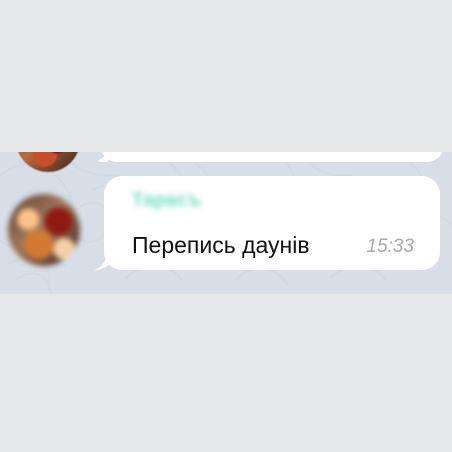  What do you see at coordinates (221, 245) in the screenshot?
I see `message-text: Перепись даунів` at bounding box center [221, 245].